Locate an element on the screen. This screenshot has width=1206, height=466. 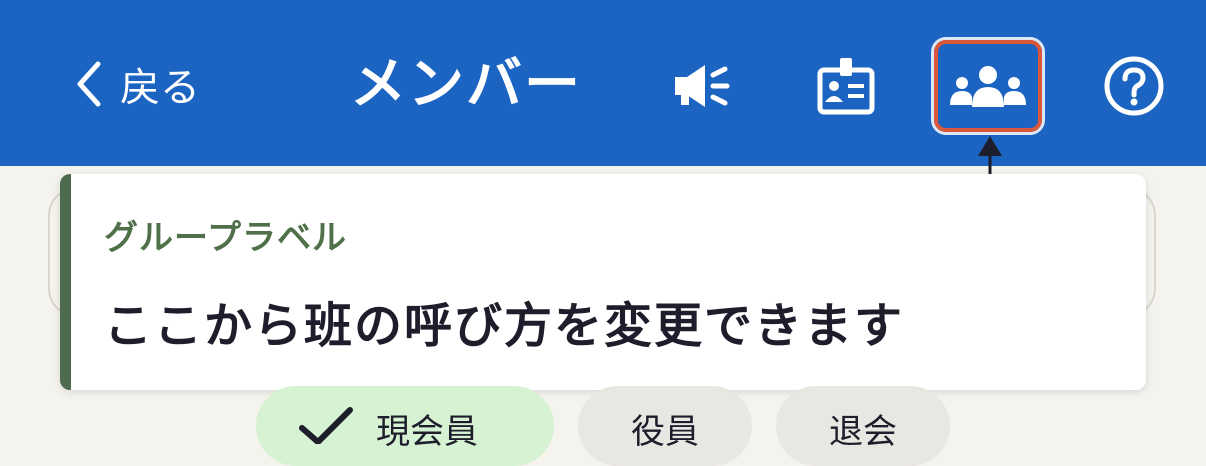
back-button: 戻る is located at coordinates (137, 84).